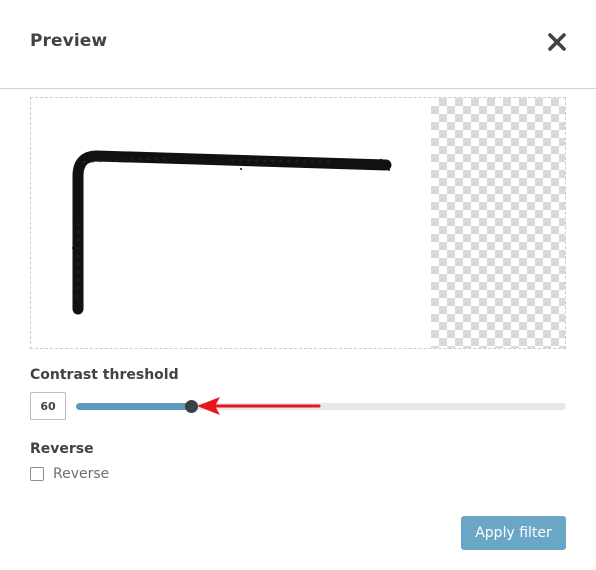  I want to click on reverse-checkbox-label: Reverse, so click(81, 474).